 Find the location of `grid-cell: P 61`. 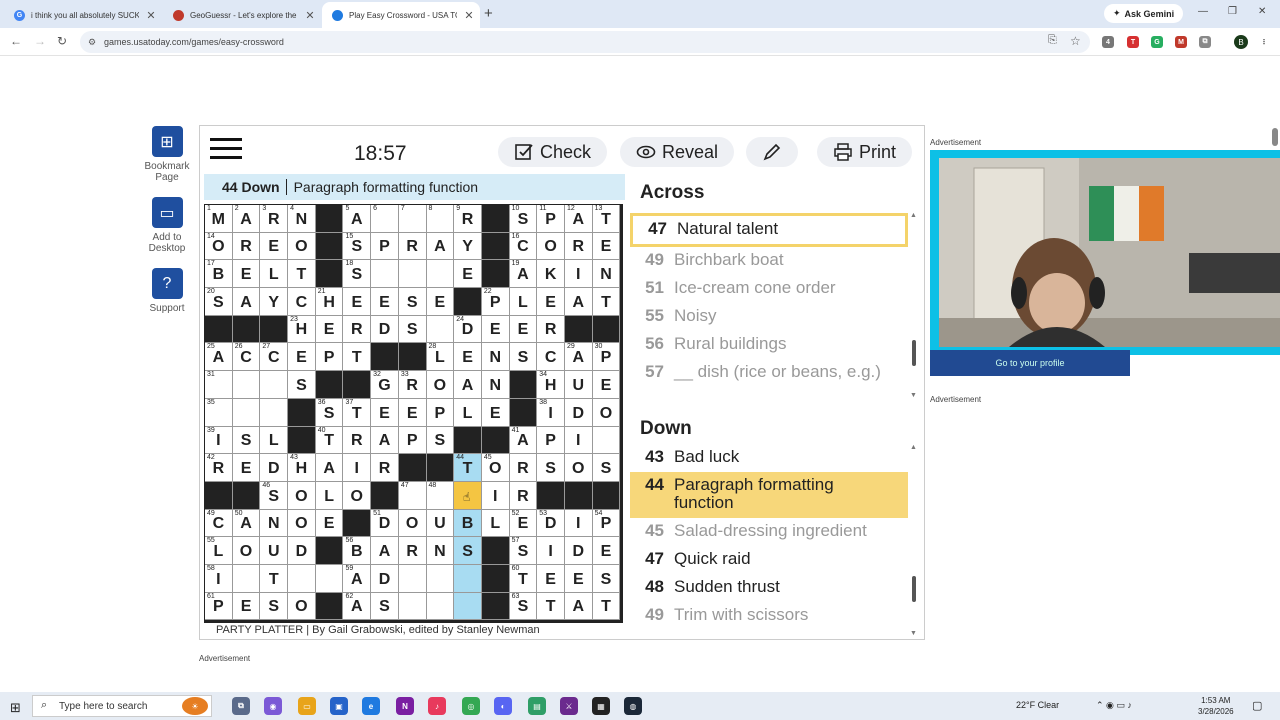

grid-cell: P 61 is located at coordinates (219, 606).